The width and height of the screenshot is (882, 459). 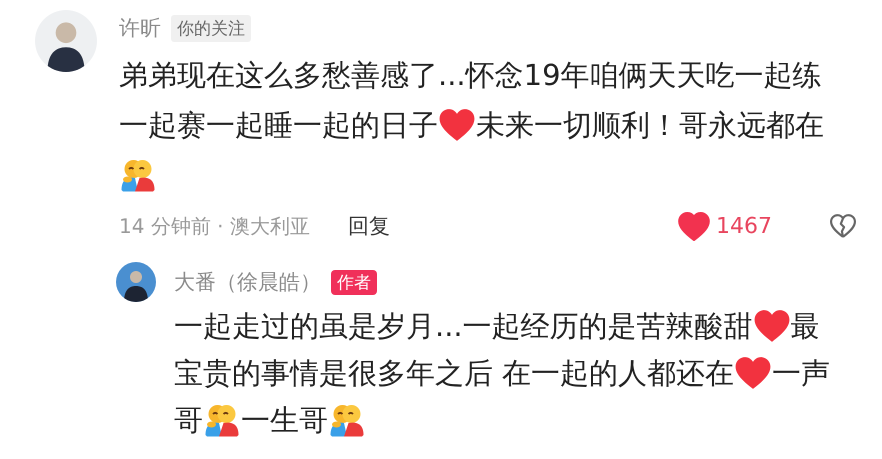 What do you see at coordinates (138, 175) in the screenshot?
I see `hugging-emoji-icon` at bounding box center [138, 175].